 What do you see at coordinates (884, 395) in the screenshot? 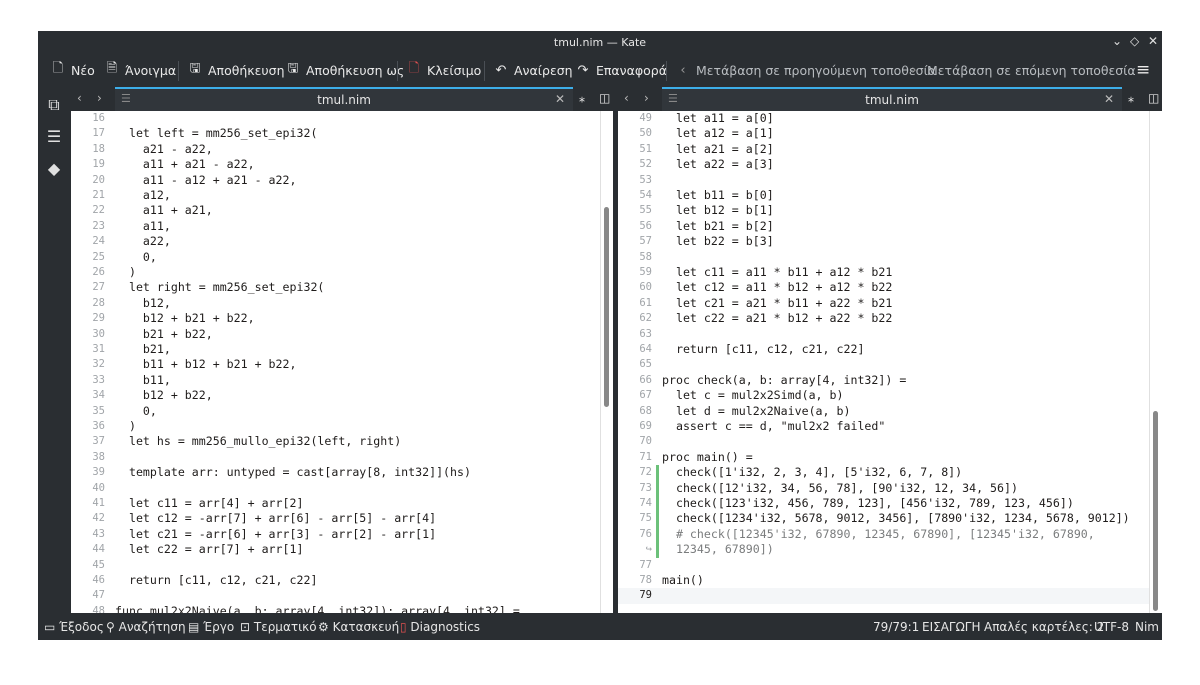
I see `code-line: 67 let c = mul2x2Simd(a, b)` at bounding box center [884, 395].